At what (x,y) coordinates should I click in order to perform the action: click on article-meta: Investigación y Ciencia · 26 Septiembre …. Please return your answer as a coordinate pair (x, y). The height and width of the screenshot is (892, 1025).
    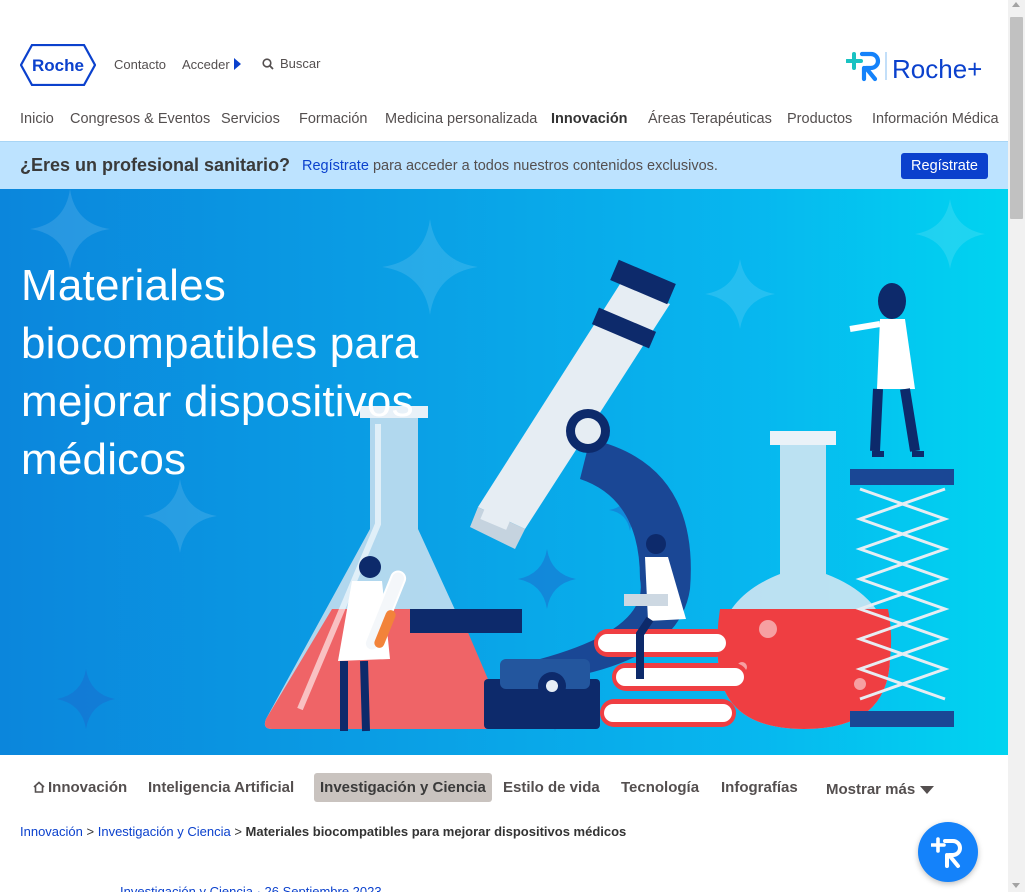
    Looking at the image, I should click on (251, 888).